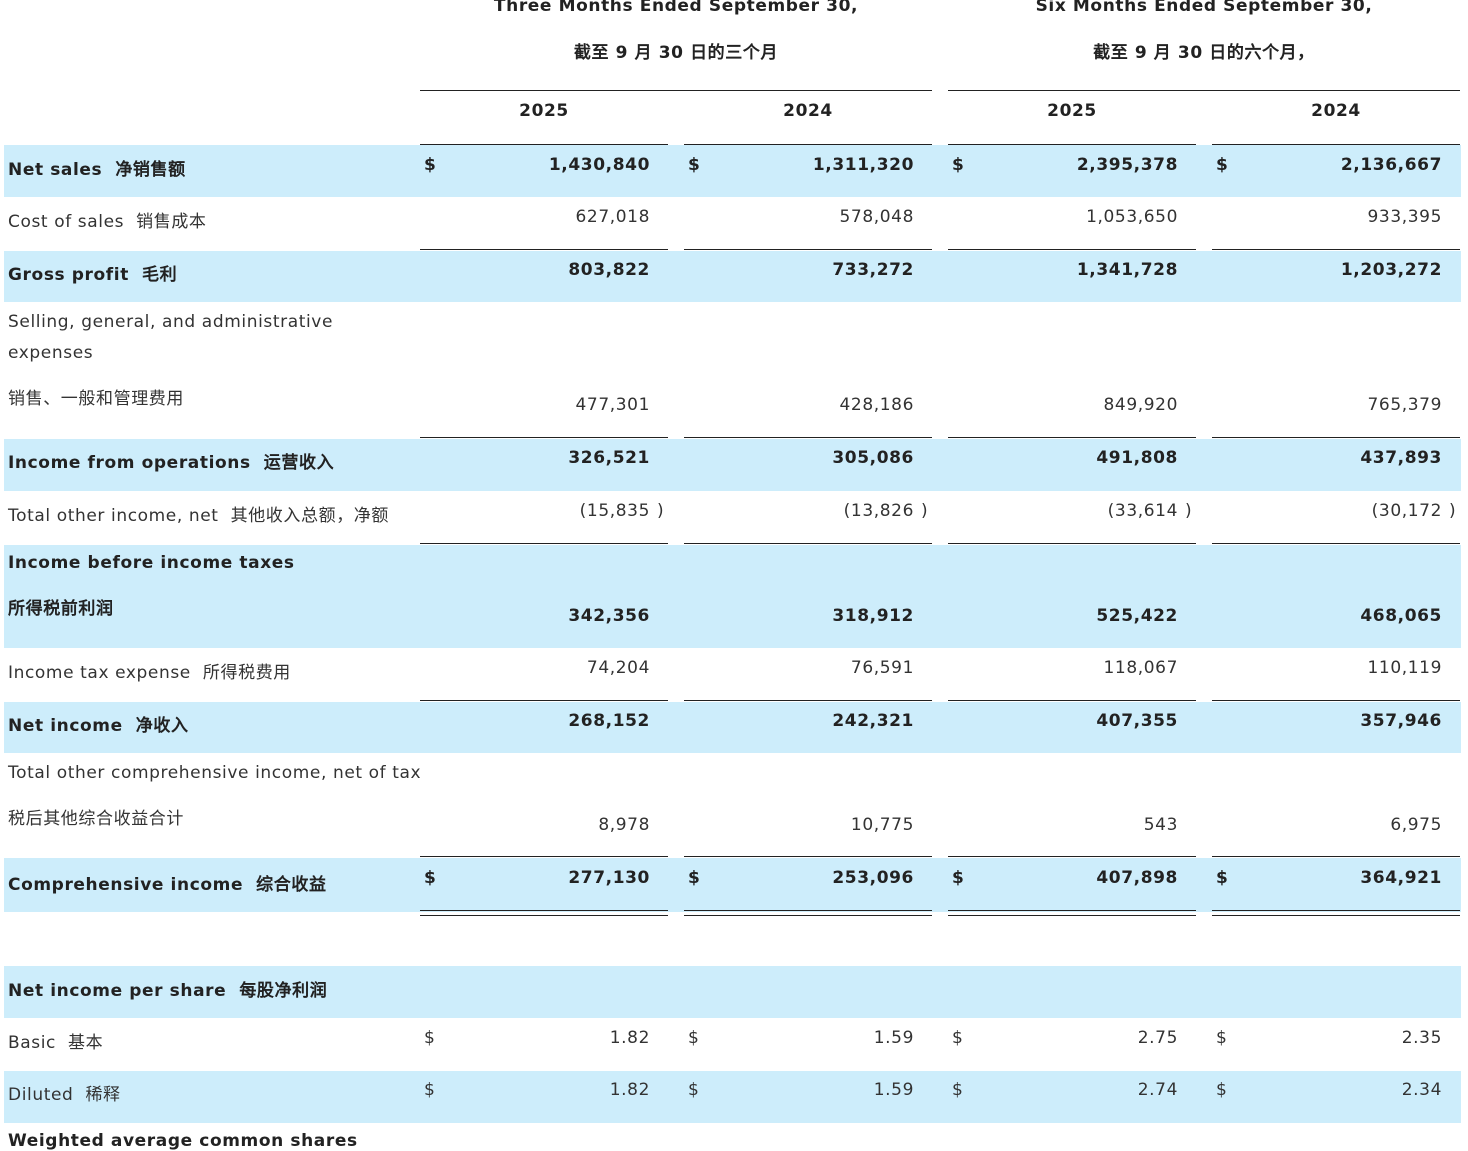 This screenshot has height=1151, width=1468. What do you see at coordinates (1137, 878) in the screenshot?
I see `cell-value: 407,898` at bounding box center [1137, 878].